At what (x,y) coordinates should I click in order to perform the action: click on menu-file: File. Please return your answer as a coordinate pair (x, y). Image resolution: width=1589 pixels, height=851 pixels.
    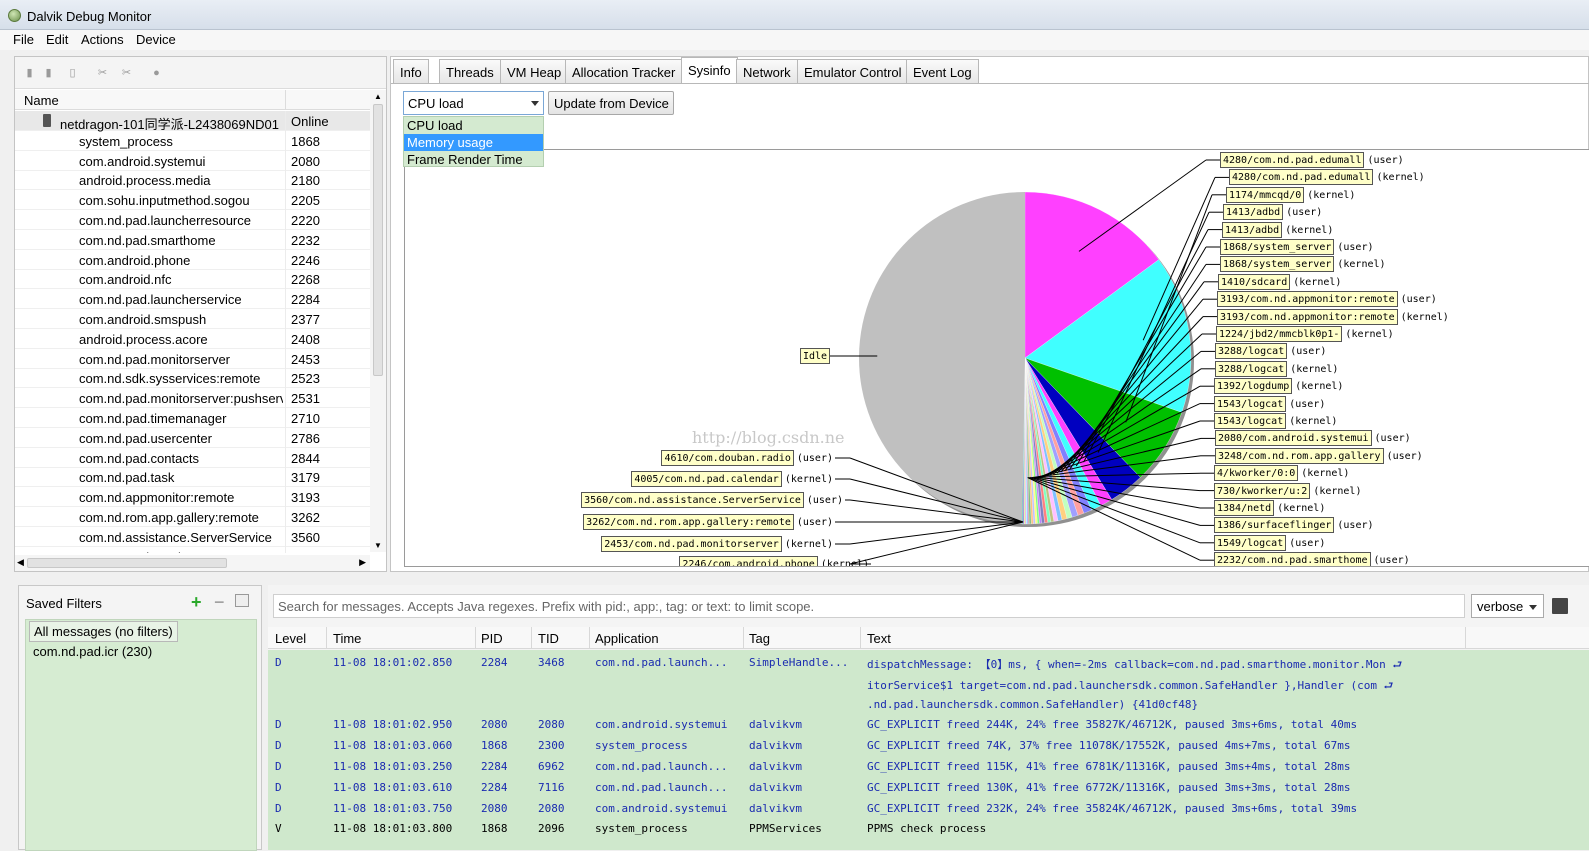
    Looking at the image, I should click on (23, 39).